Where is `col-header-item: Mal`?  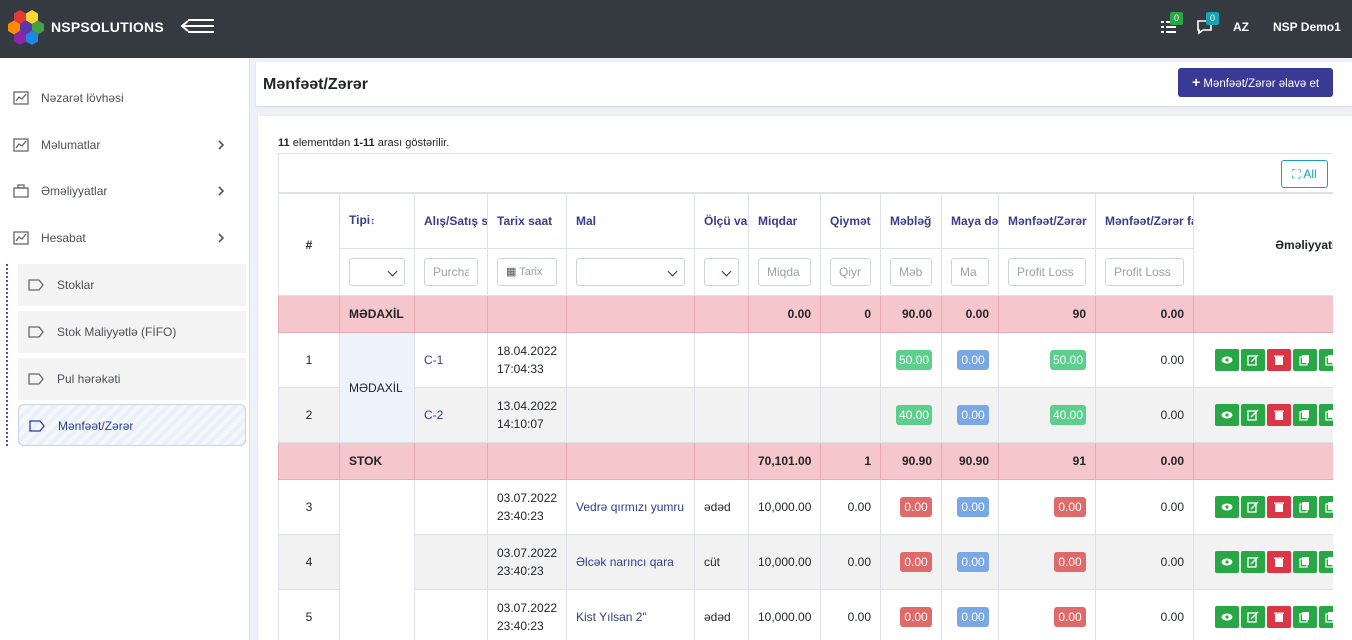 col-header-item: Mal is located at coordinates (630, 221).